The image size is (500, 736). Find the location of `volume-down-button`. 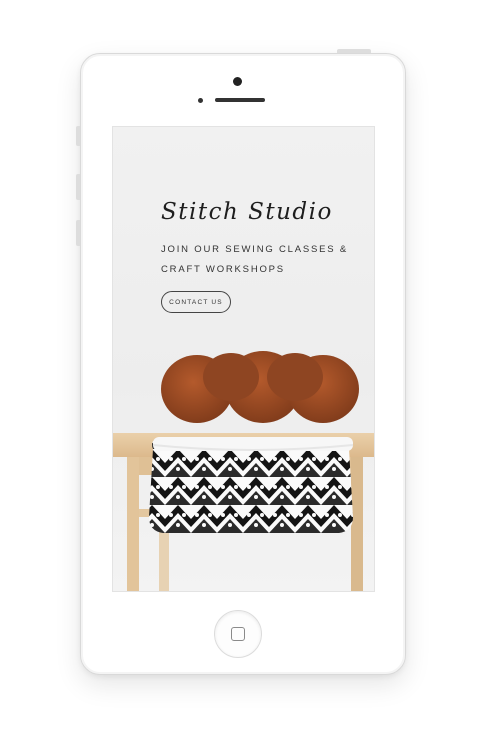

volume-down-button is located at coordinates (78, 233).